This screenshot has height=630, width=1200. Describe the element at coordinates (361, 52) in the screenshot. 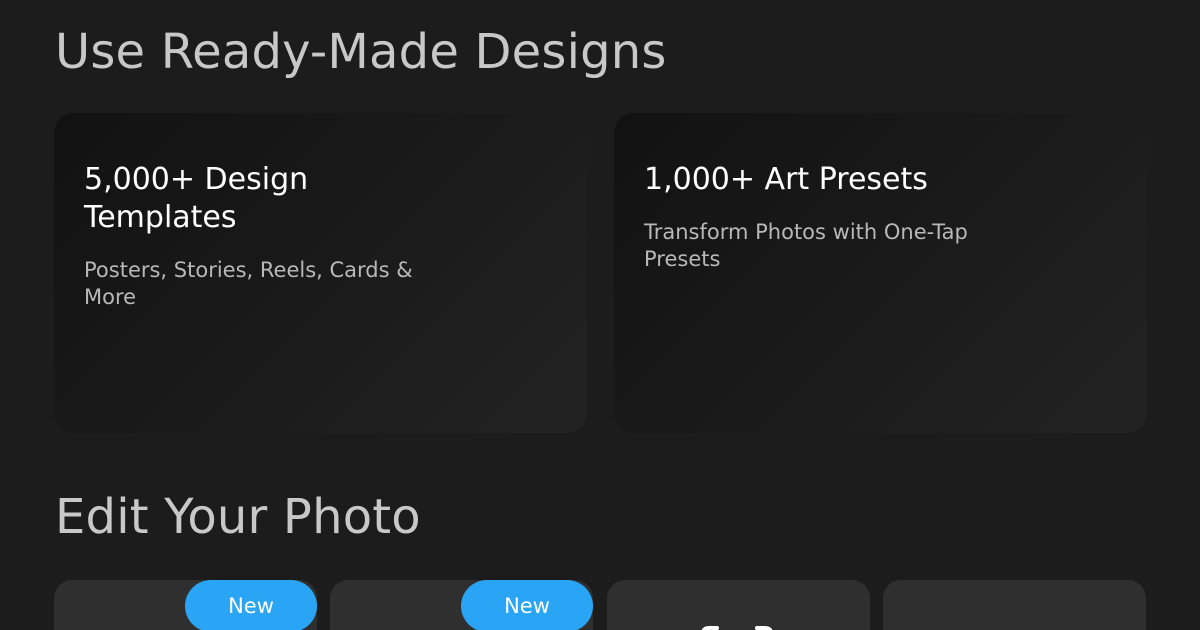

I see `ready-made-designs-title: Use Ready-Made Designs` at that location.